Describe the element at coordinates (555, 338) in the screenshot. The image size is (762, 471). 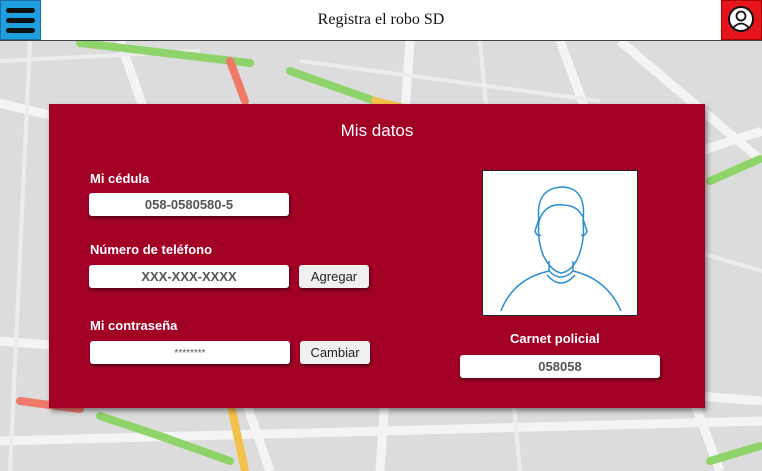
I see `carnet-label: Carnet policial` at that location.